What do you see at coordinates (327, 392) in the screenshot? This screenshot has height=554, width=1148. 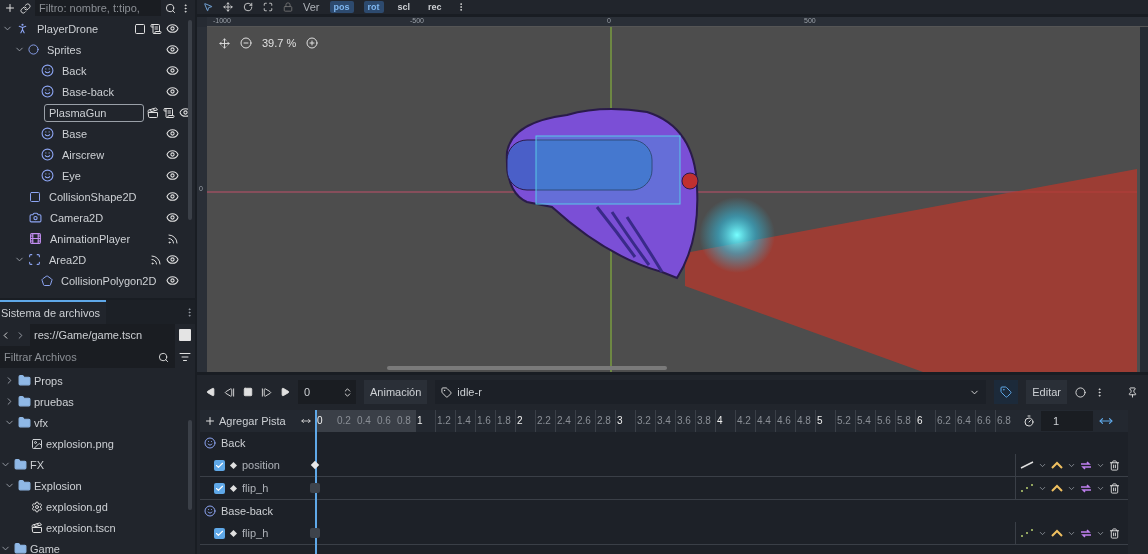 I see `time-field: 0` at bounding box center [327, 392].